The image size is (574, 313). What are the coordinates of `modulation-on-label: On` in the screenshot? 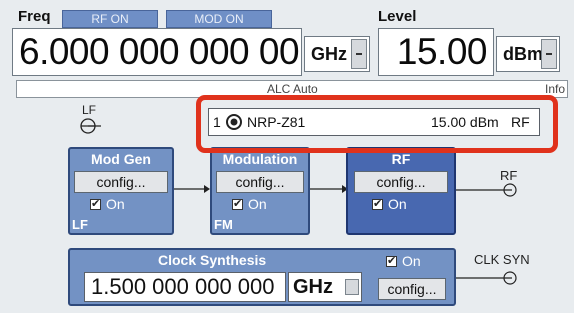 It's located at (257, 204).